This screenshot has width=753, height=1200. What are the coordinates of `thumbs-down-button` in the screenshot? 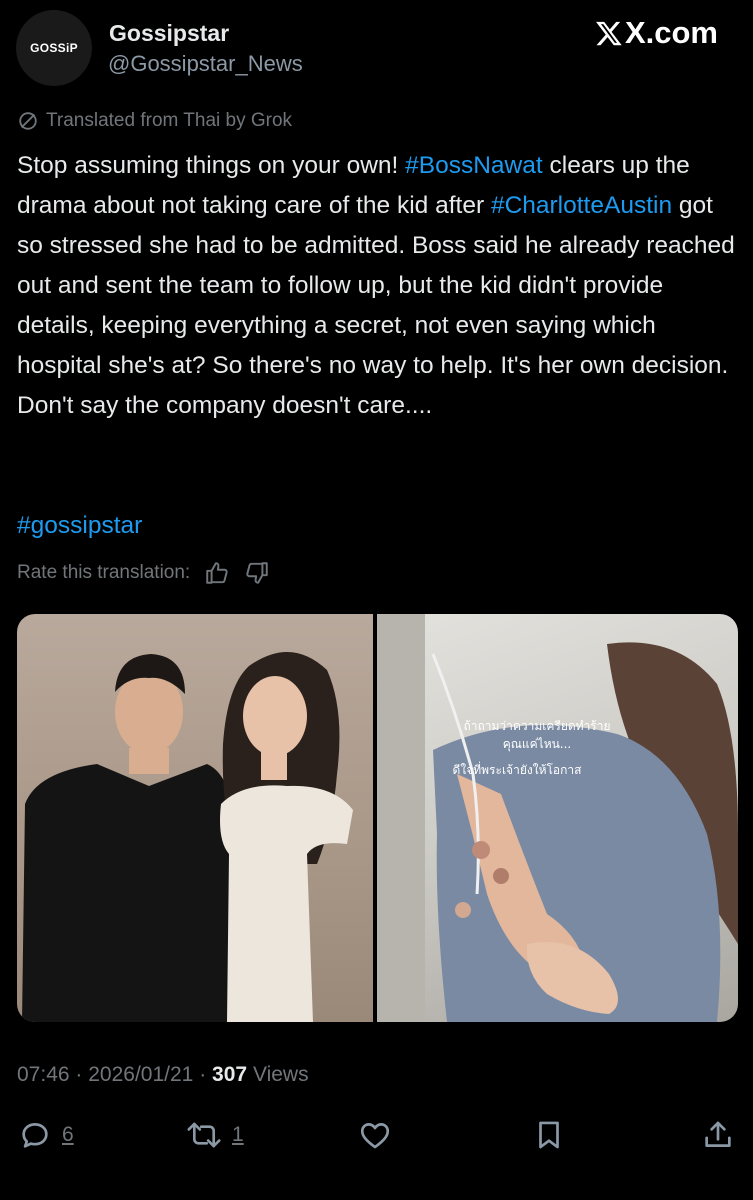 It's located at (257, 573).